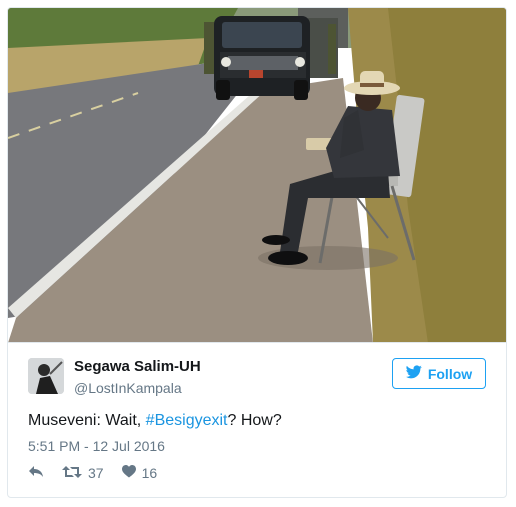 Image resolution: width=516 pixels, height=507 pixels. Describe the element at coordinates (137, 366) in the screenshot. I see `author-name: Segawa Salim-UH` at that location.